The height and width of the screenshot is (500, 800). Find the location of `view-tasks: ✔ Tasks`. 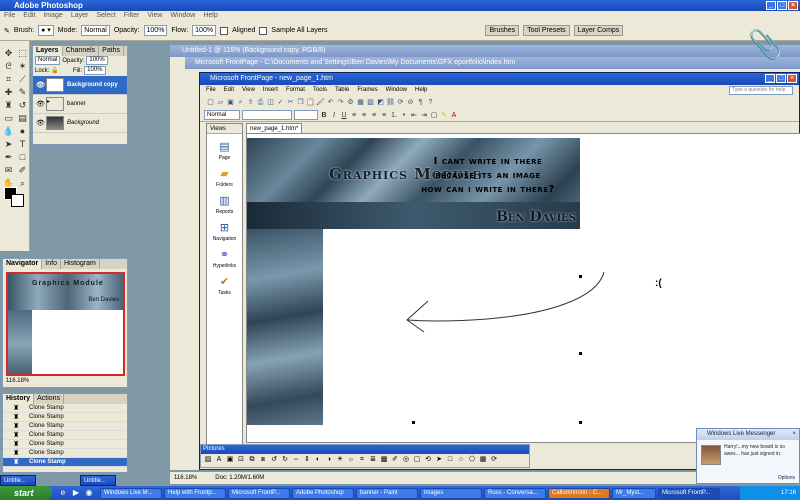

view-tasks: ✔ Tasks is located at coordinates (224, 285).